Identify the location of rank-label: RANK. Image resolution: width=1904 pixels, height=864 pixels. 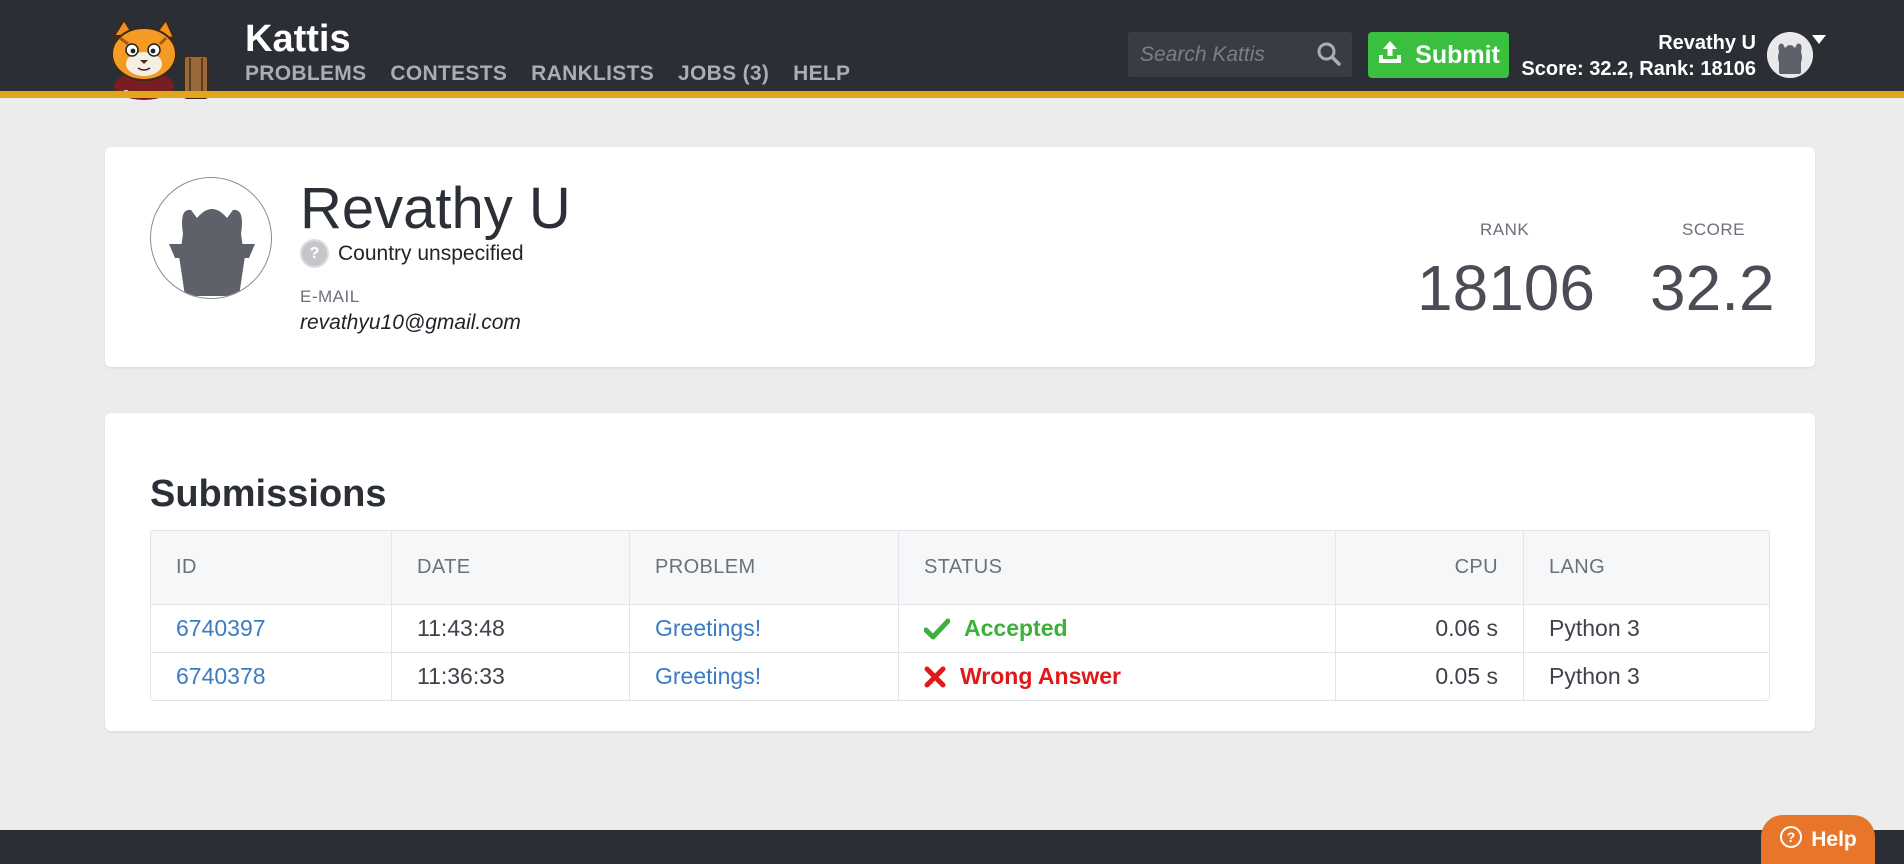
(1505, 229).